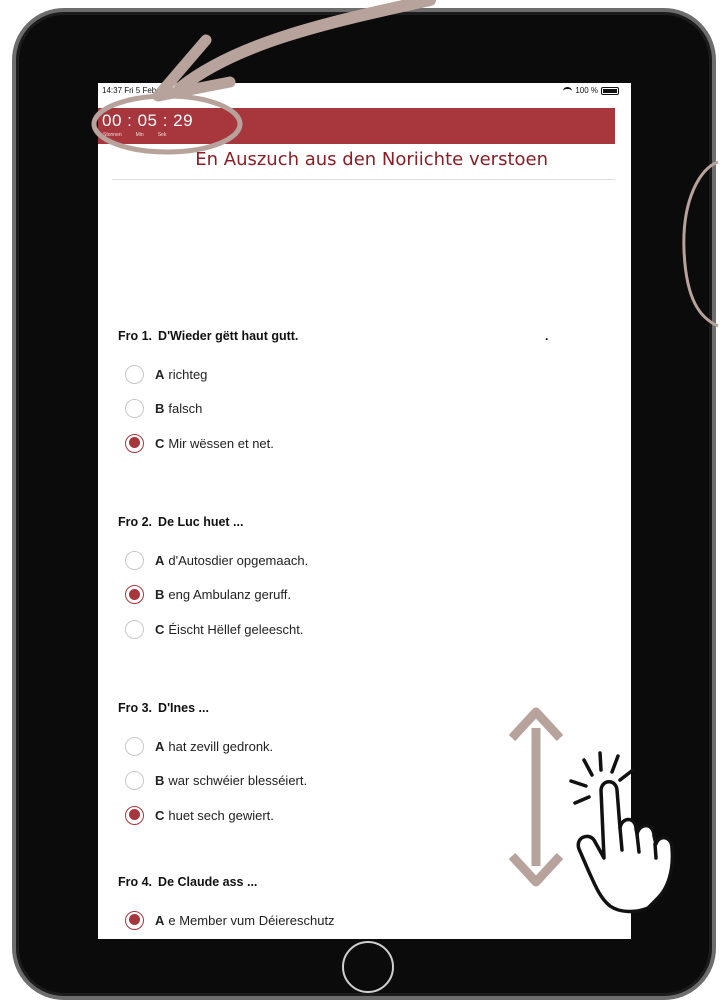 The height and width of the screenshot is (1004, 720). What do you see at coordinates (236, 629) in the screenshot?
I see `option-text: Éischt Hëllef geleescht.` at bounding box center [236, 629].